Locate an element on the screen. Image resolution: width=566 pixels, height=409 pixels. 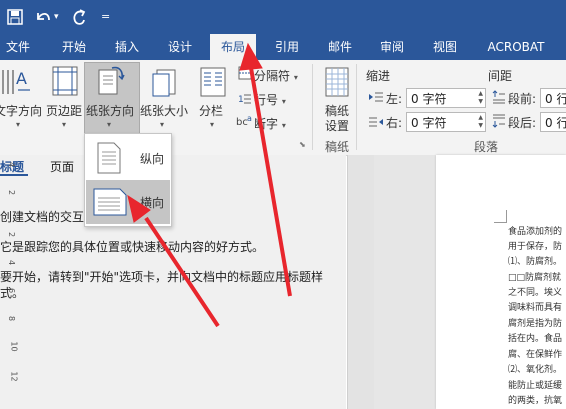
svg-text: 1 is located at coordinates (241, 100).